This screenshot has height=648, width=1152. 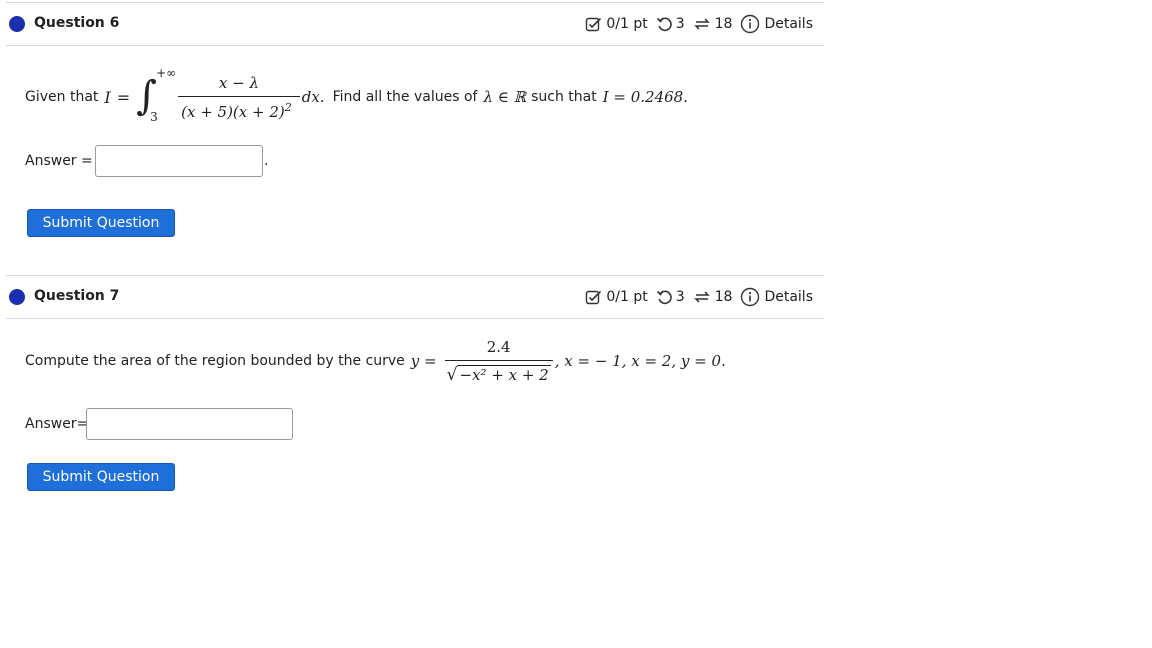 What do you see at coordinates (238, 82) in the screenshot?
I see `integrand-numerator: x − λ` at bounding box center [238, 82].